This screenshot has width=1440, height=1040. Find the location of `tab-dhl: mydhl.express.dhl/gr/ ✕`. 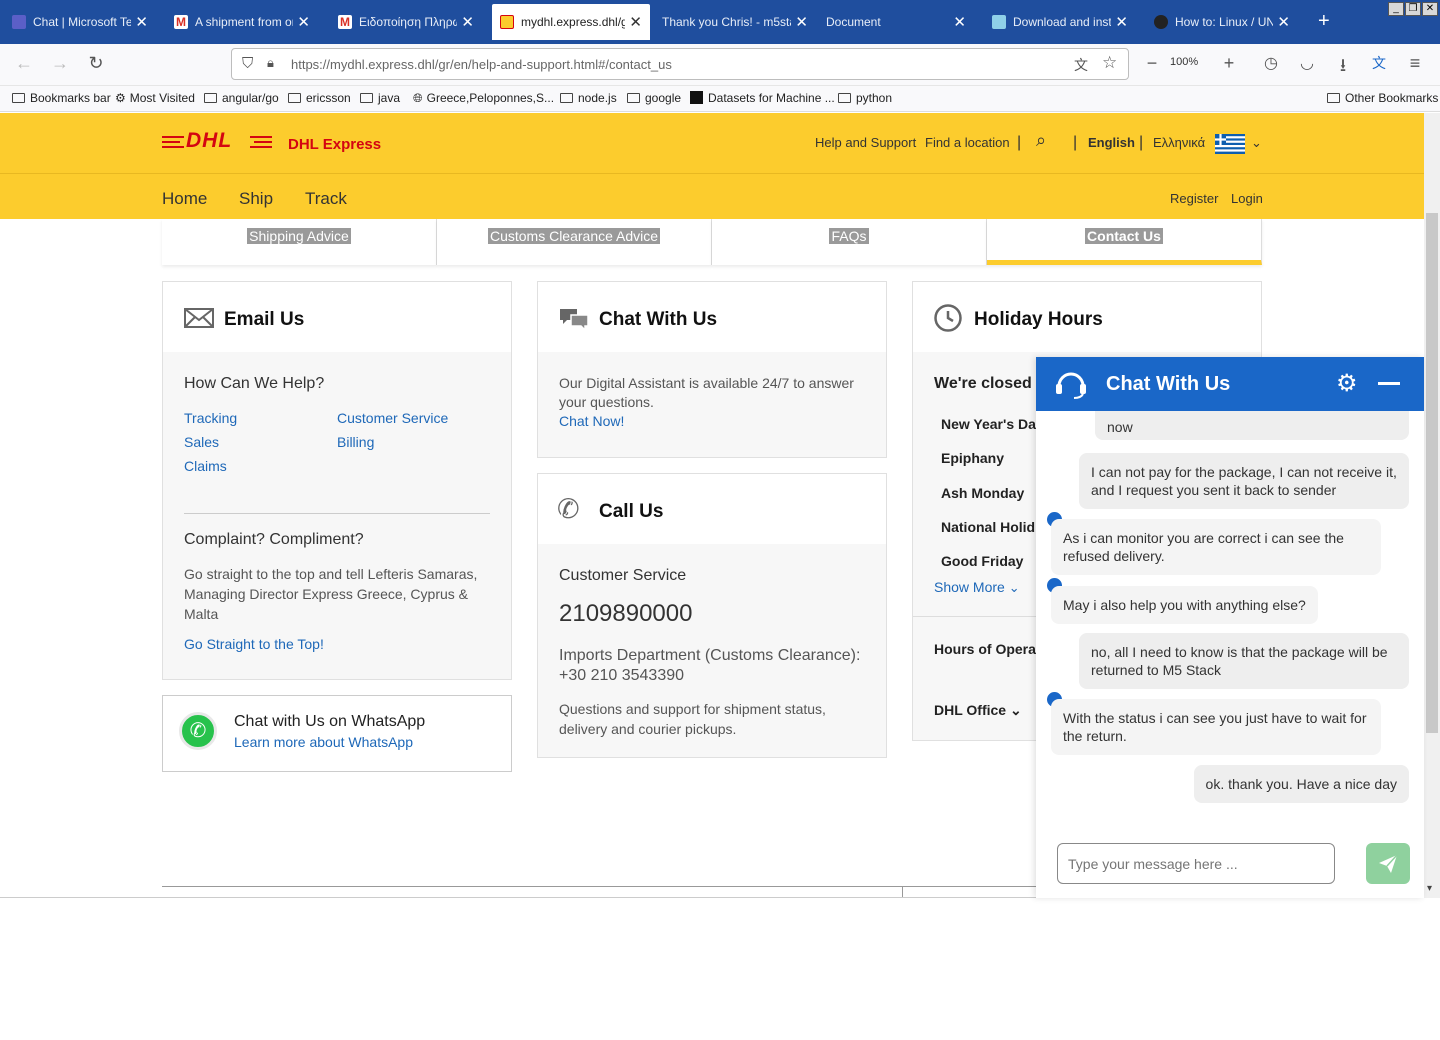

tab-dhl: mydhl.express.dhl/gr/ ✕ is located at coordinates (571, 22).